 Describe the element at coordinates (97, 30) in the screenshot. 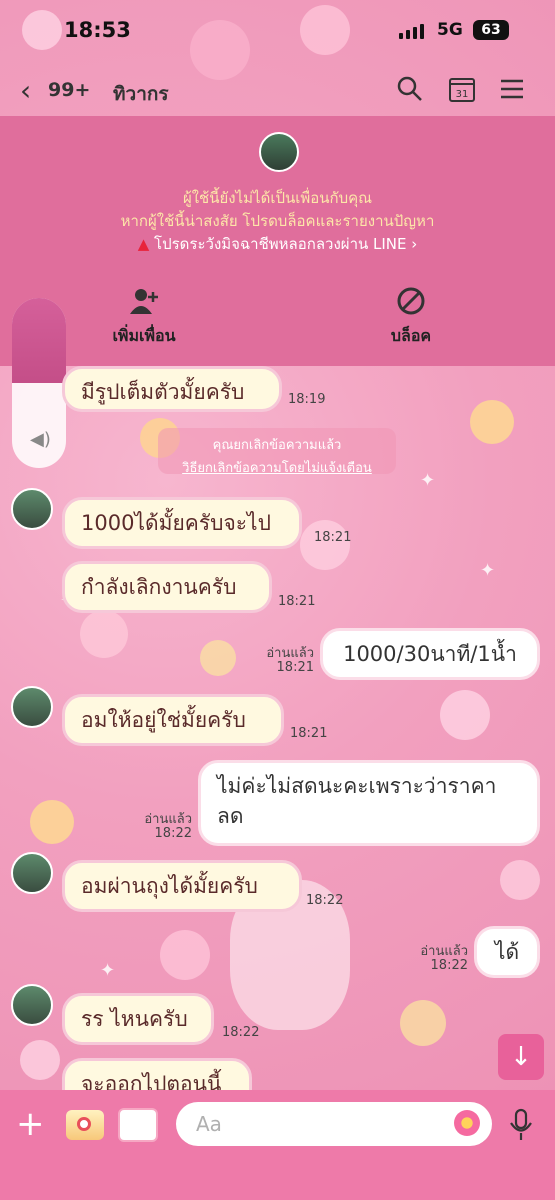

I see `status-time: 18:53` at that location.